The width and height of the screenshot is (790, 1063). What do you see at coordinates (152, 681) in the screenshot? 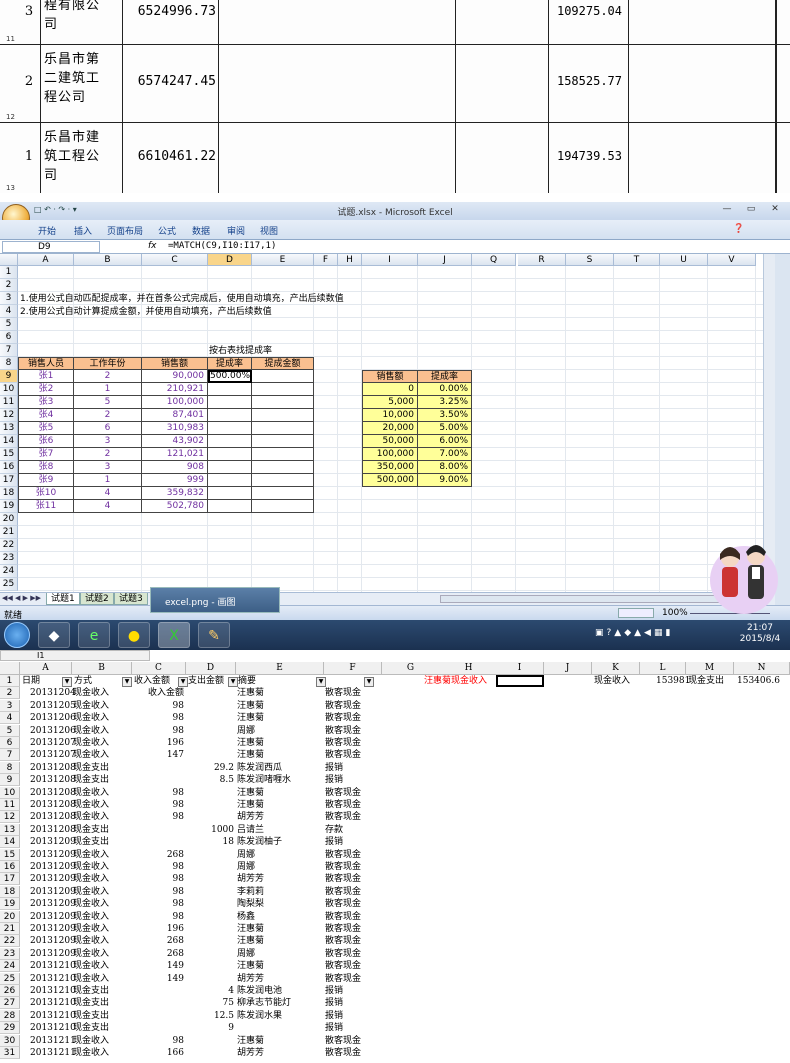
I see `header-cell: 收入金额` at bounding box center [152, 681].